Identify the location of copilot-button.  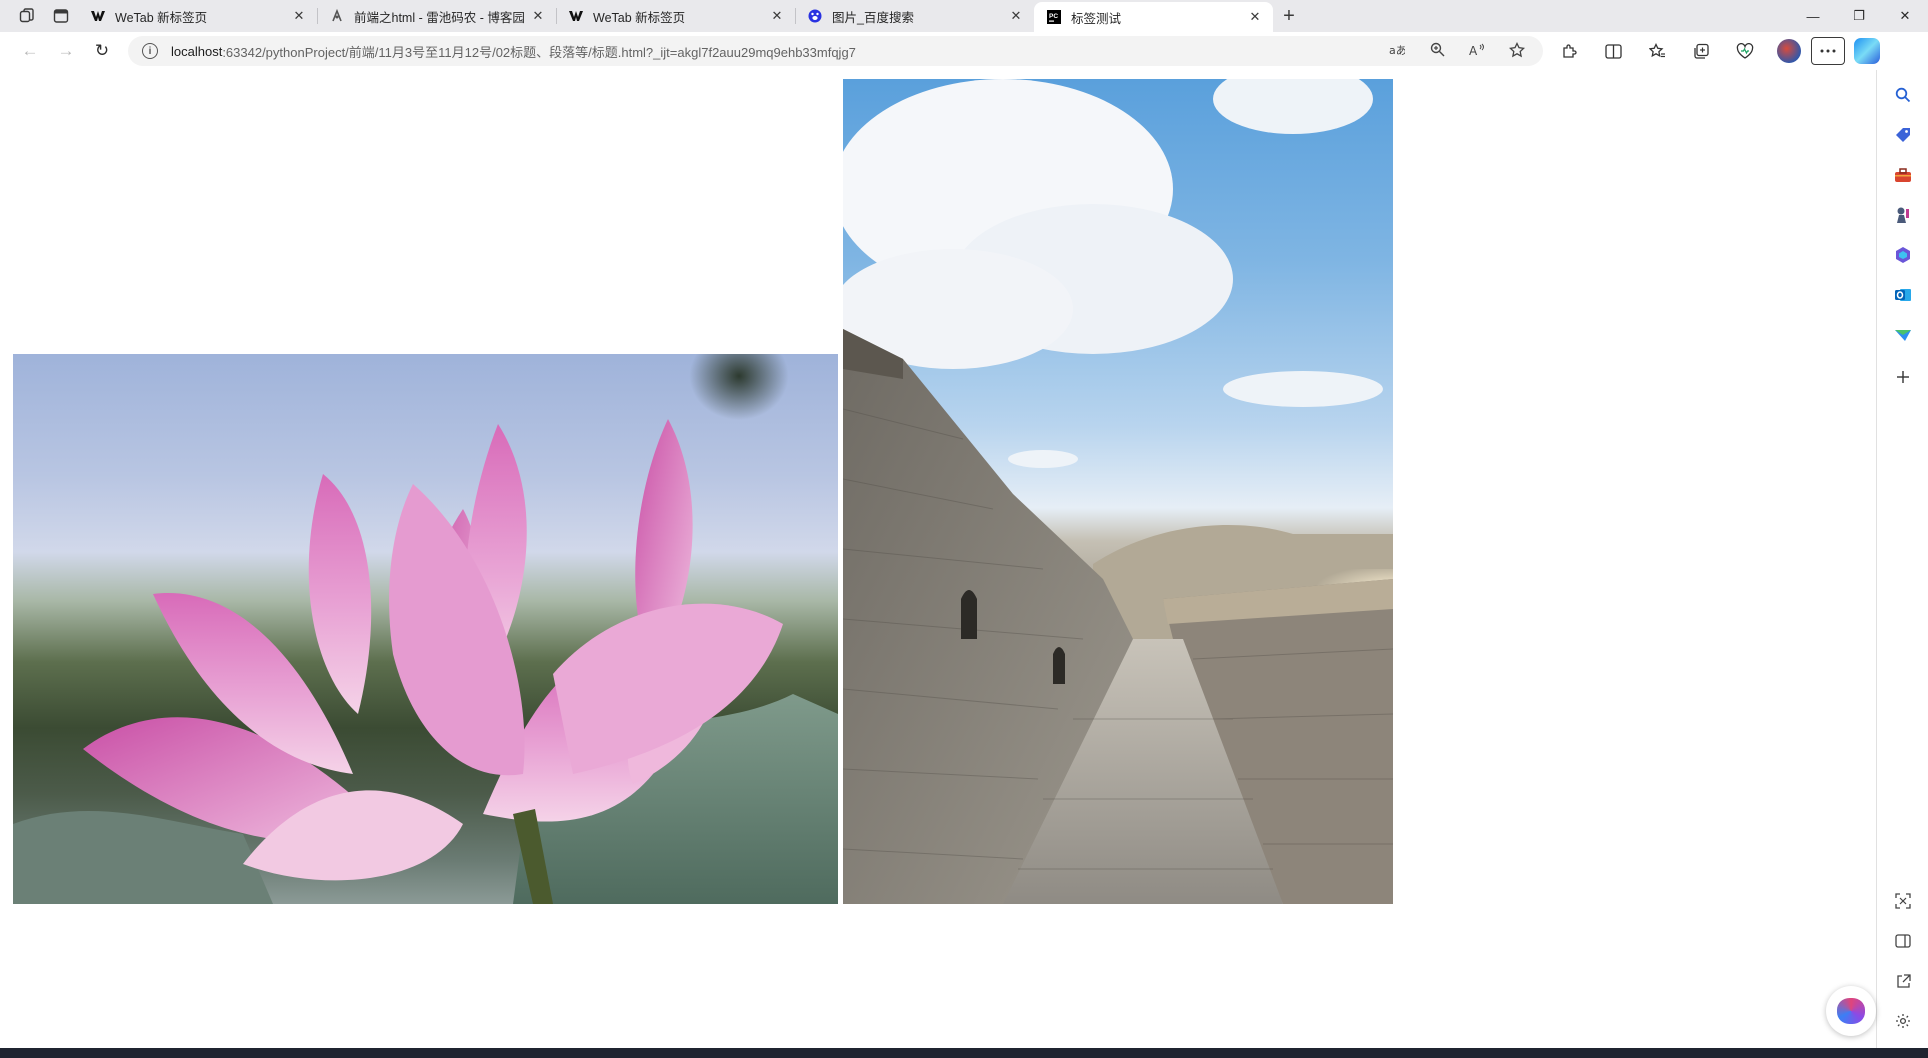
(1867, 51).